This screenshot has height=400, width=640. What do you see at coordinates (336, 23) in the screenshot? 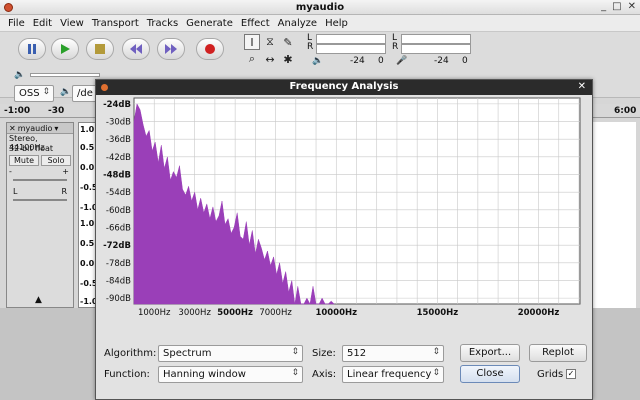
I see `menu-help: Help` at bounding box center [336, 23].